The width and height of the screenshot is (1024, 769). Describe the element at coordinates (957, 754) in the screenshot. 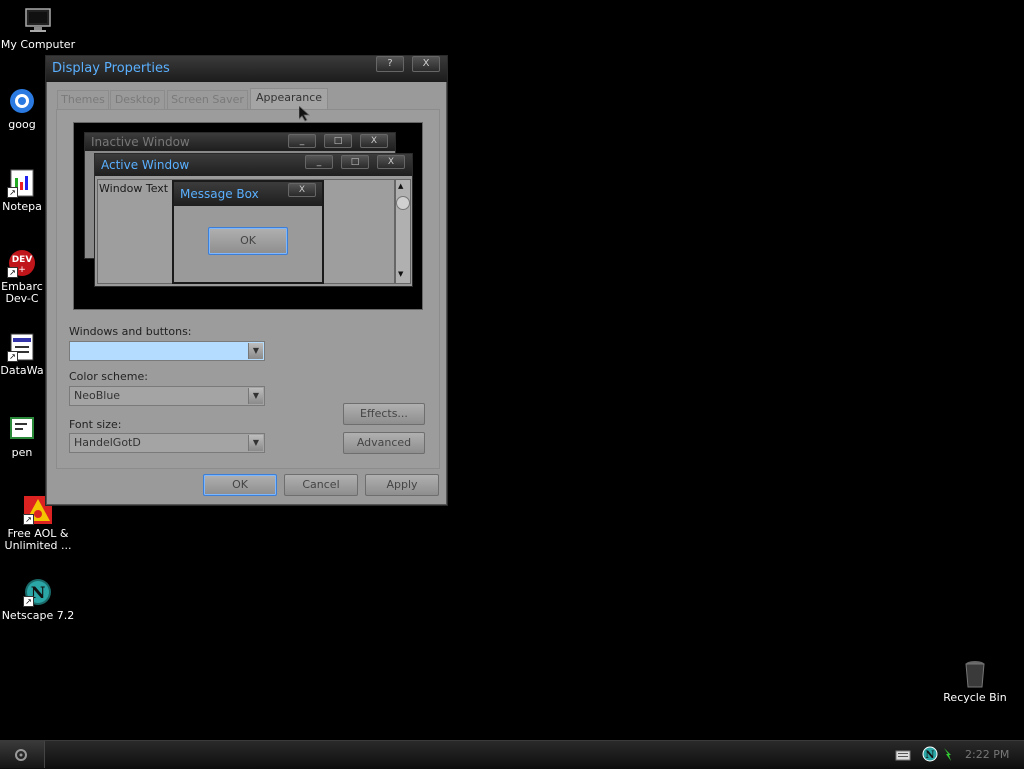

I see `system-tray: N 2:22 PM` at that location.